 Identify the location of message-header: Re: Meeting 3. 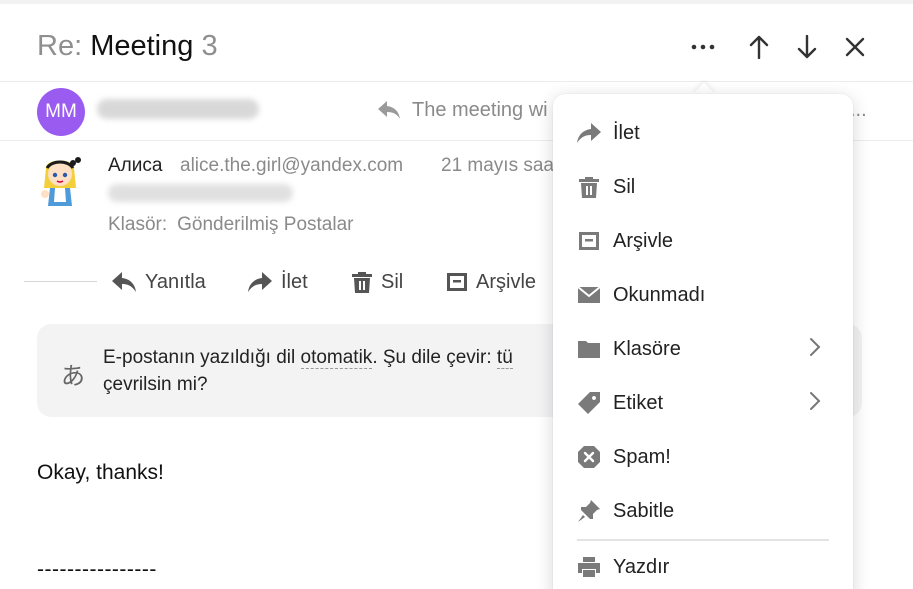
(456, 43).